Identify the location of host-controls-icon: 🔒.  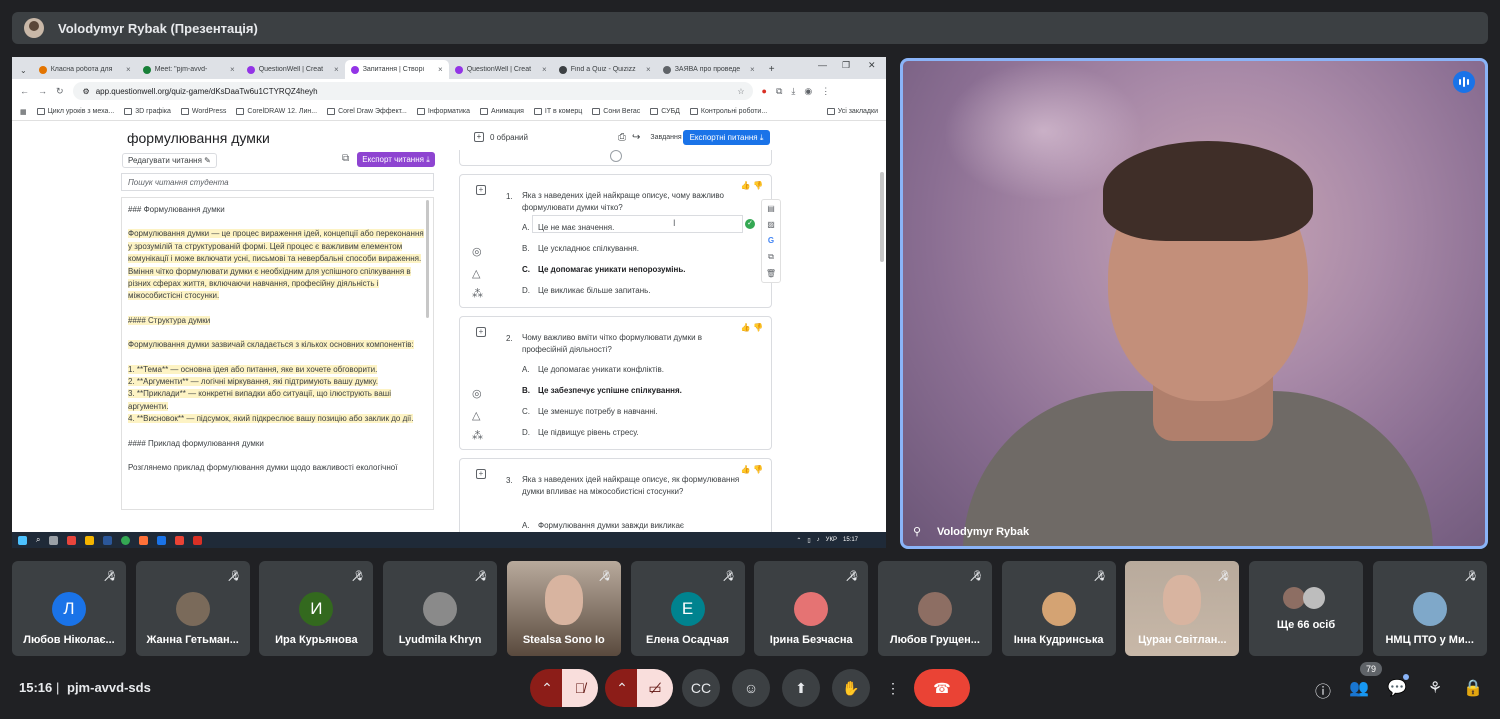
(1473, 689).